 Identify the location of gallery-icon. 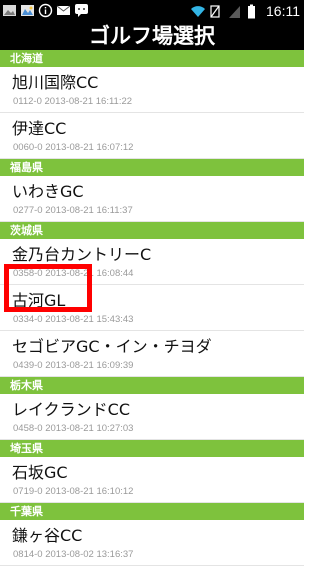
(27, 10).